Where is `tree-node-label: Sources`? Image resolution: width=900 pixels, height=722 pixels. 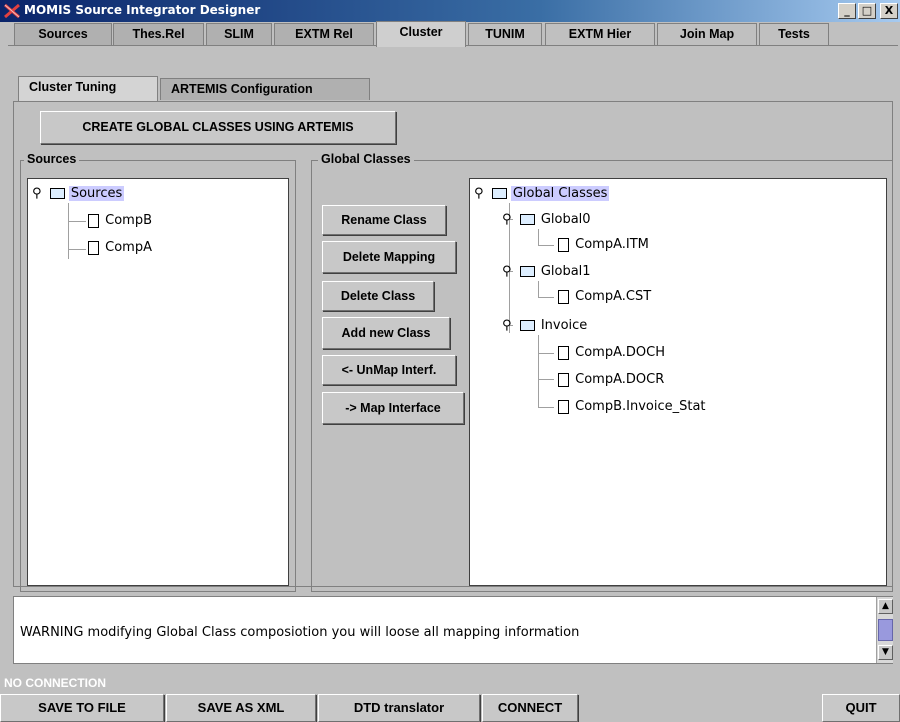 tree-node-label: Sources is located at coordinates (96, 193).